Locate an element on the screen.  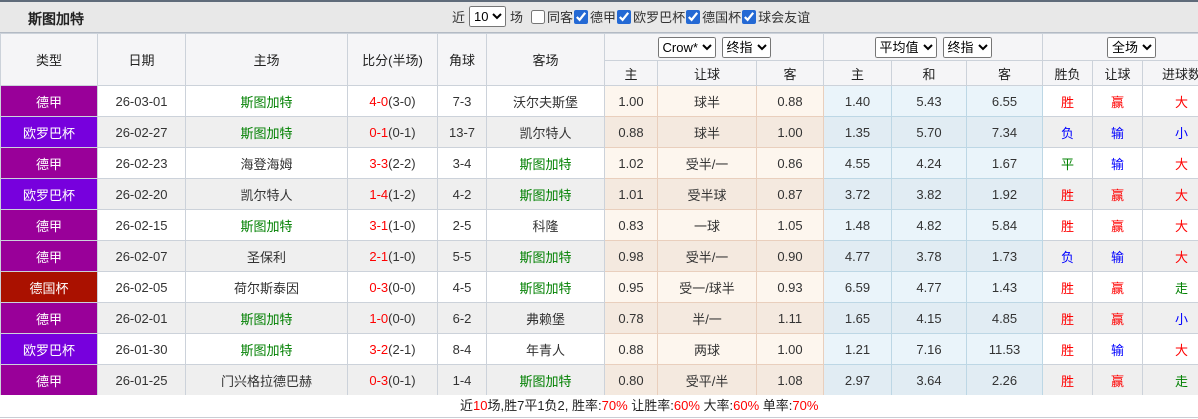
col-header-ah-line: 让球 is located at coordinates (707, 73).